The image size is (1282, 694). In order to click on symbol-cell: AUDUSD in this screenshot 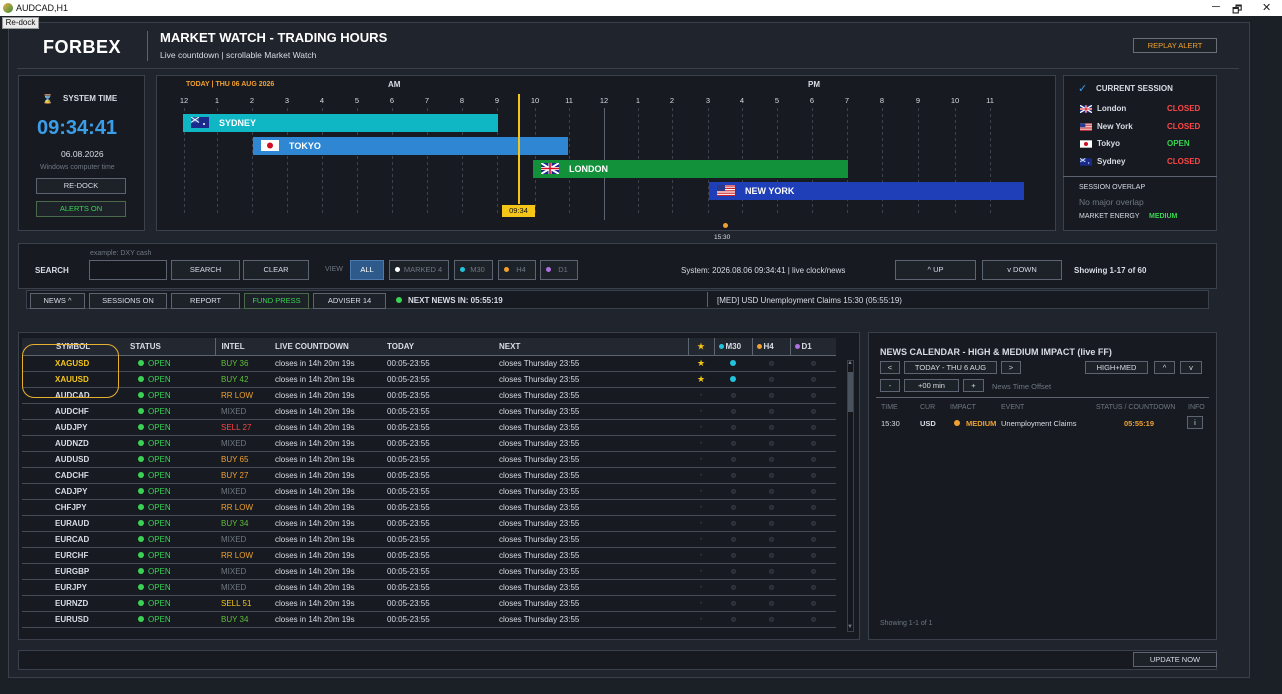, I will do `click(76, 459)`.